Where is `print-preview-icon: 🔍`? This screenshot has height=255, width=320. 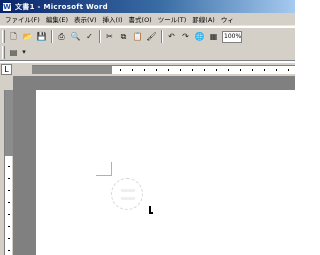
print-preview-icon: 🔍 is located at coordinates (75, 36).